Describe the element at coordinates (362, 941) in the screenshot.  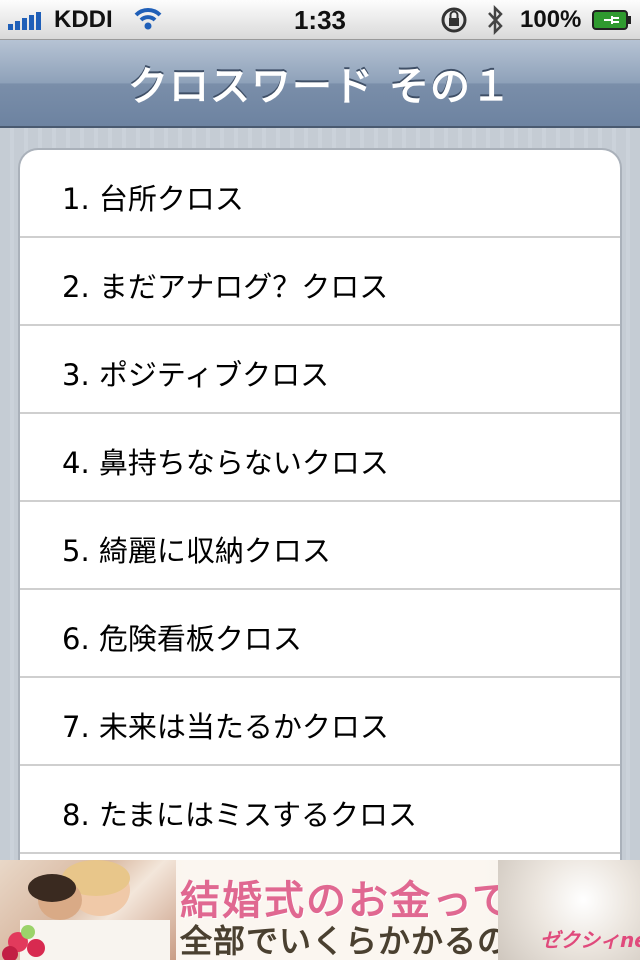
I see `ad-subheadline: 全部でいくらかかるの？` at that location.